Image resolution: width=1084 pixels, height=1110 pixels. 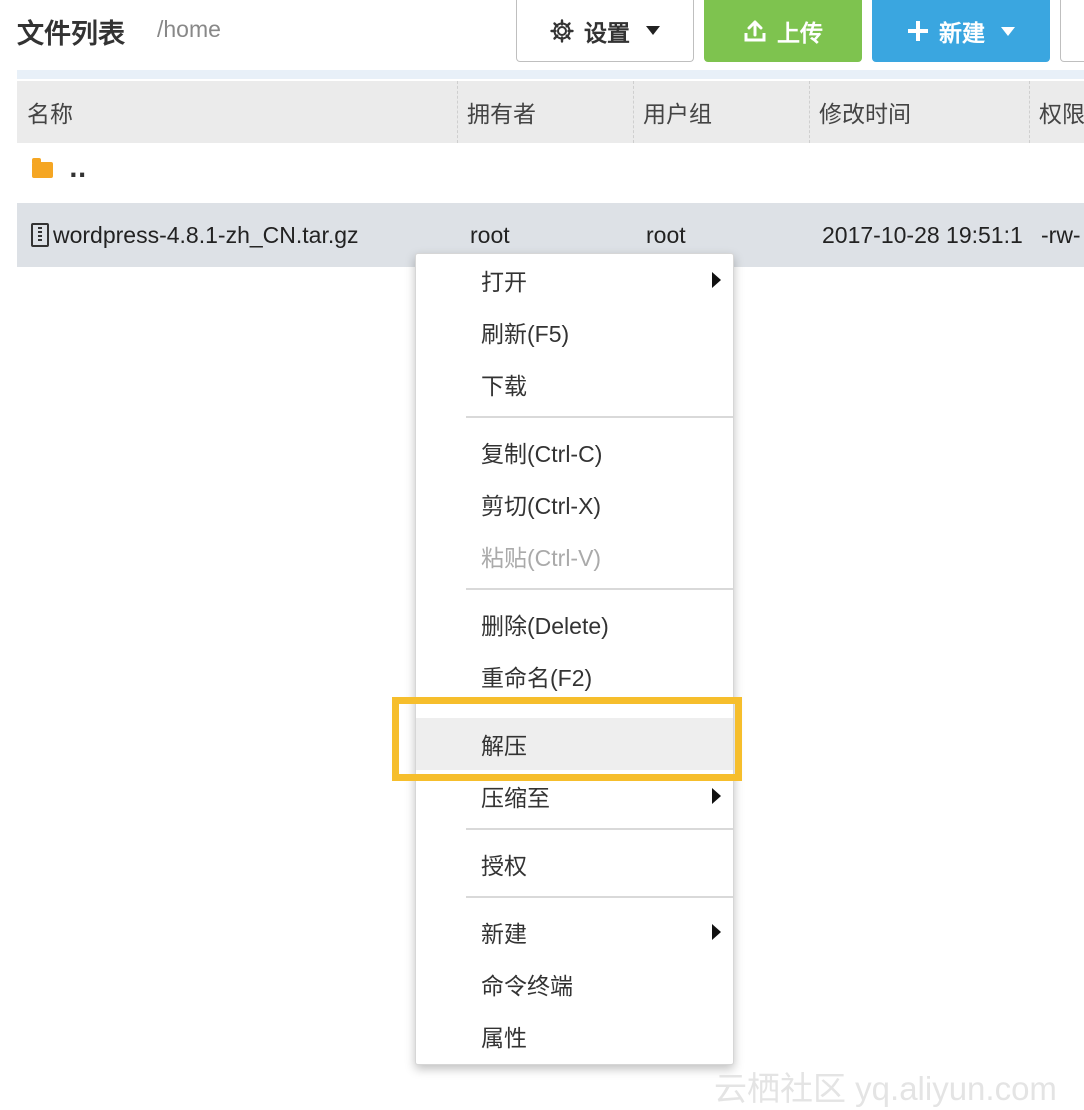 I want to click on file-name-cell: wordpress-4.8.1-zh_CN.tar.gz, so click(x=241, y=235).